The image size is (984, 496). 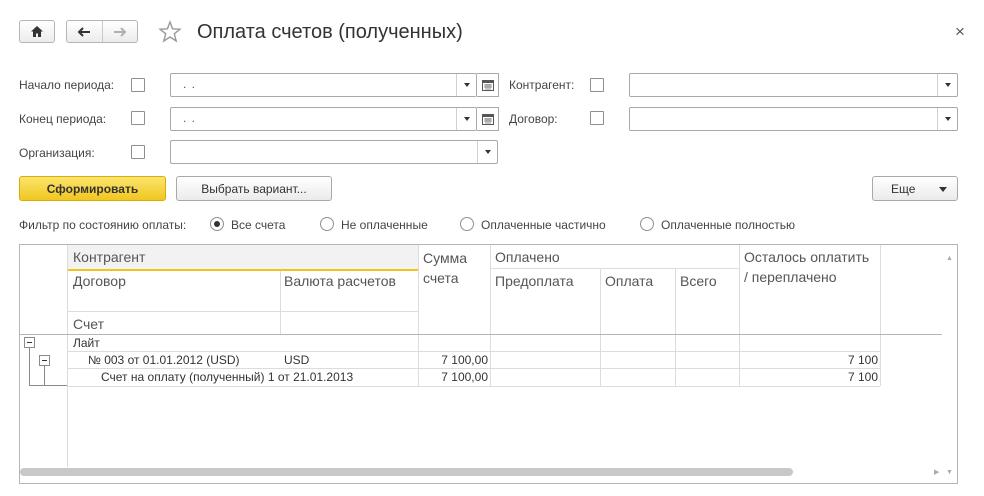 I want to click on period-start-value: . ., so click(x=190, y=84).